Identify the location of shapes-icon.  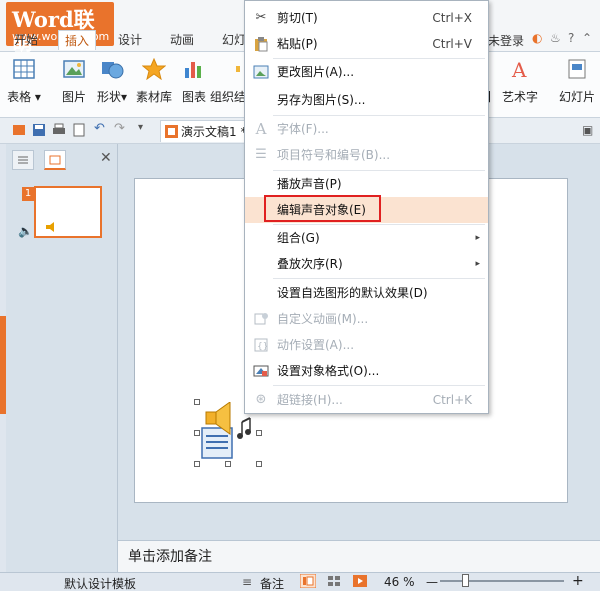
(113, 70).